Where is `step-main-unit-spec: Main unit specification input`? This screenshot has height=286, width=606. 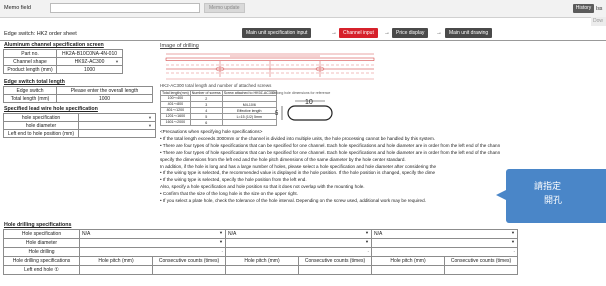 step-main-unit-spec: Main unit specification input is located at coordinates (277, 33).